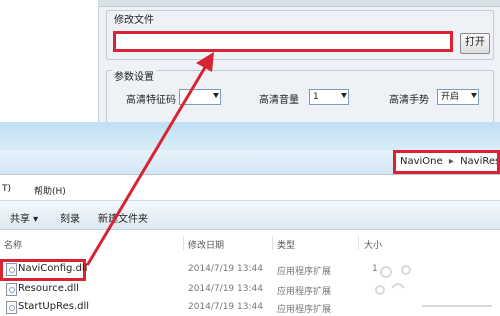 The width and height of the screenshot is (500, 316). What do you see at coordinates (48, 288) in the screenshot?
I see `file-name: Resource.dll` at bounding box center [48, 288].